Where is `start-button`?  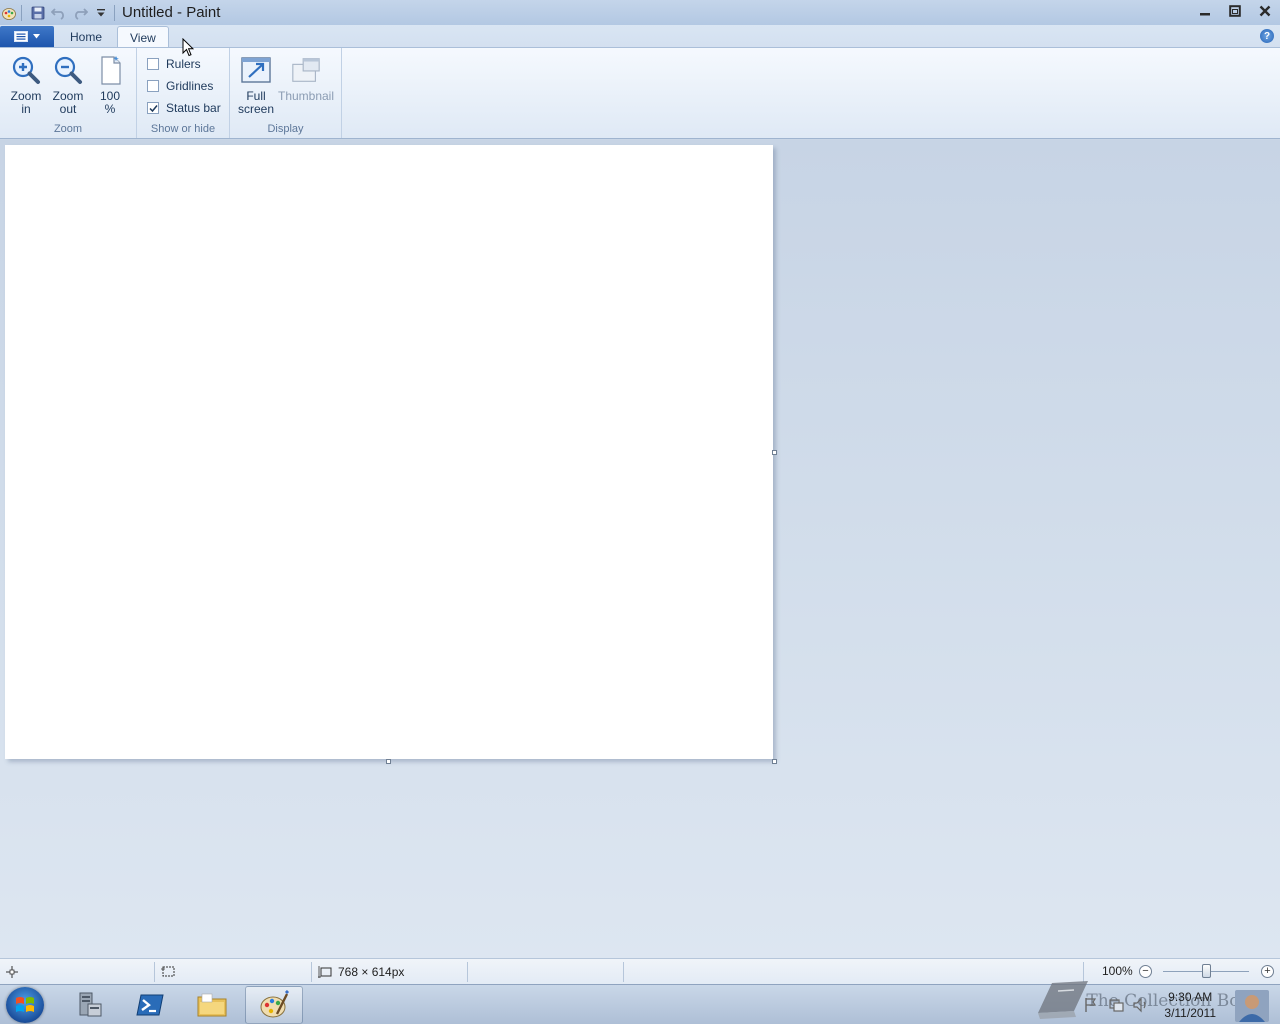 start-button is located at coordinates (25, 1005).